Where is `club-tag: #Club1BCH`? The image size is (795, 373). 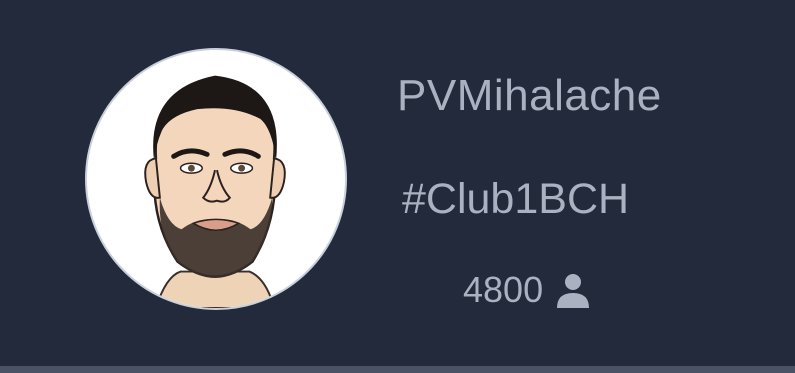
club-tag: #Club1BCH is located at coordinates (515, 199).